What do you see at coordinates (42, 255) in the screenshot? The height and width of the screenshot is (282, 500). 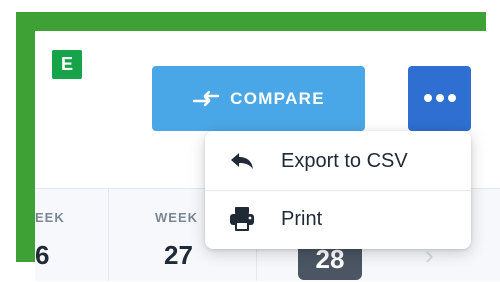 I see `week-number: 6` at bounding box center [42, 255].